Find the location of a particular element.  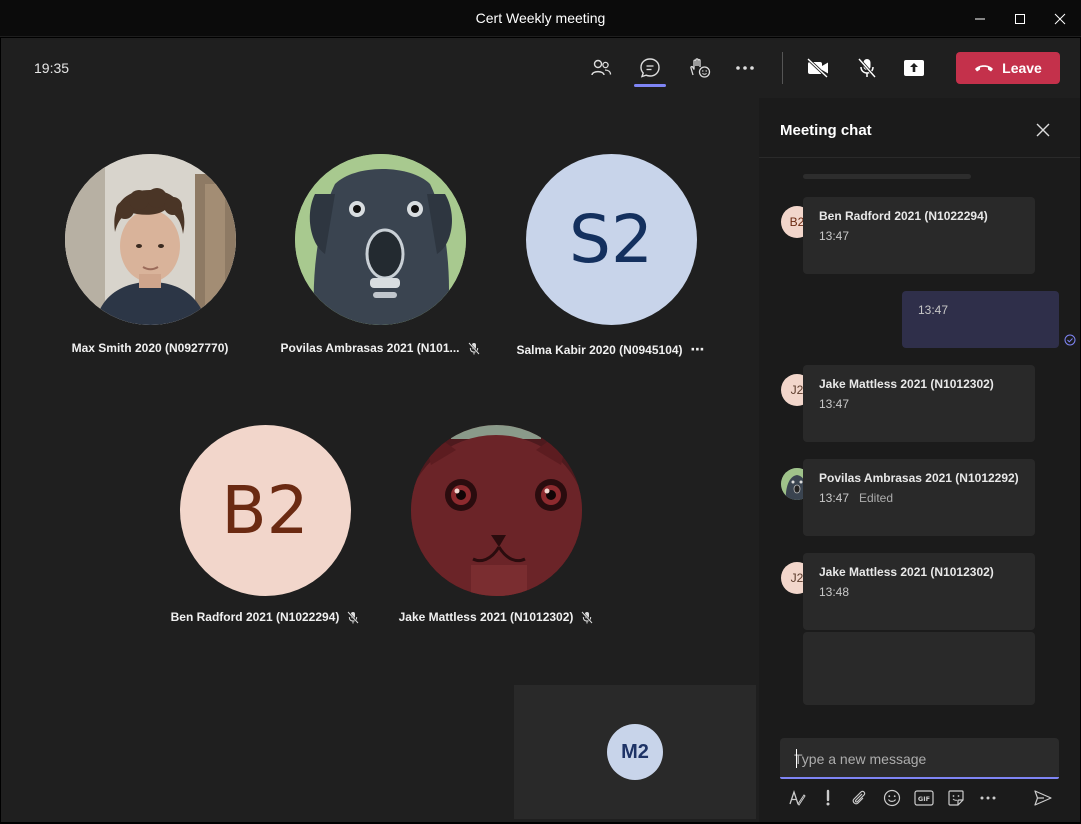

share-icon is located at coordinates (914, 68).